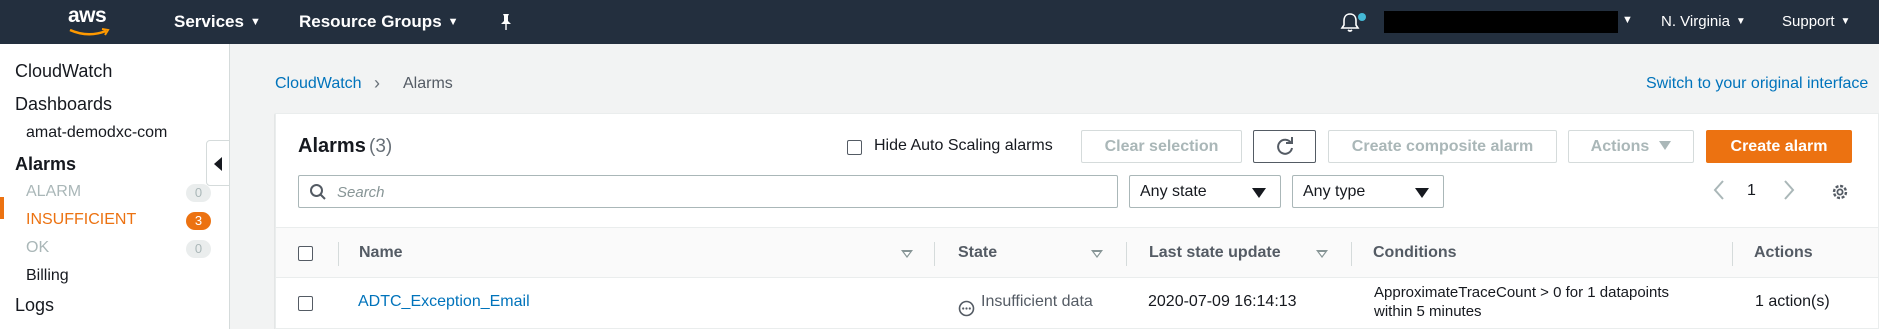 This screenshot has height=329, width=1879. Describe the element at coordinates (2, 208) in the screenshot. I see `active-indicator` at that location.